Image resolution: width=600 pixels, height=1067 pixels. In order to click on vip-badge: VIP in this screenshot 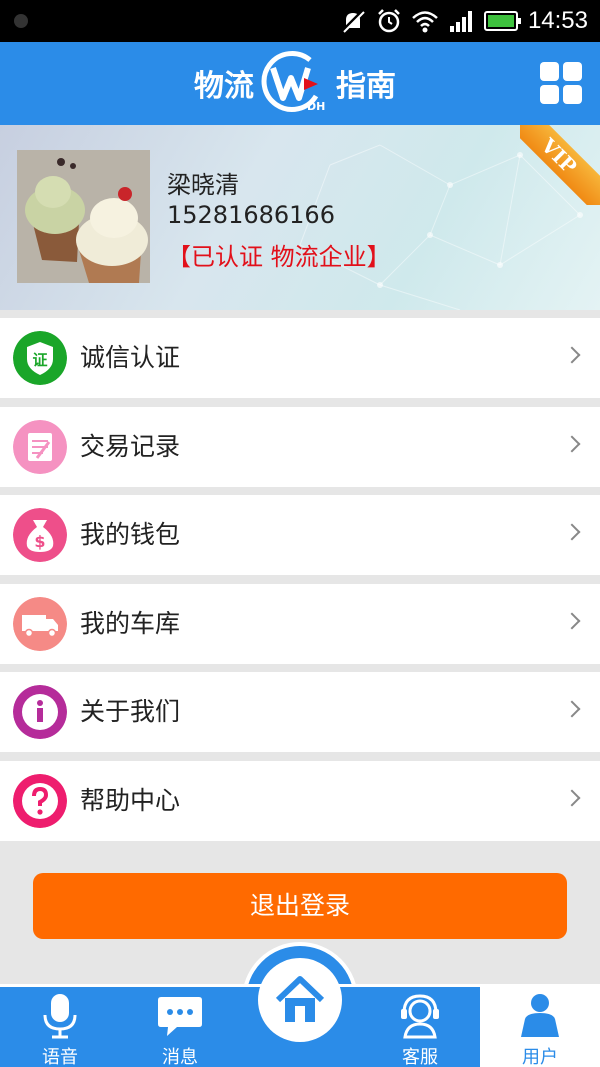, I will do `click(560, 165)`.